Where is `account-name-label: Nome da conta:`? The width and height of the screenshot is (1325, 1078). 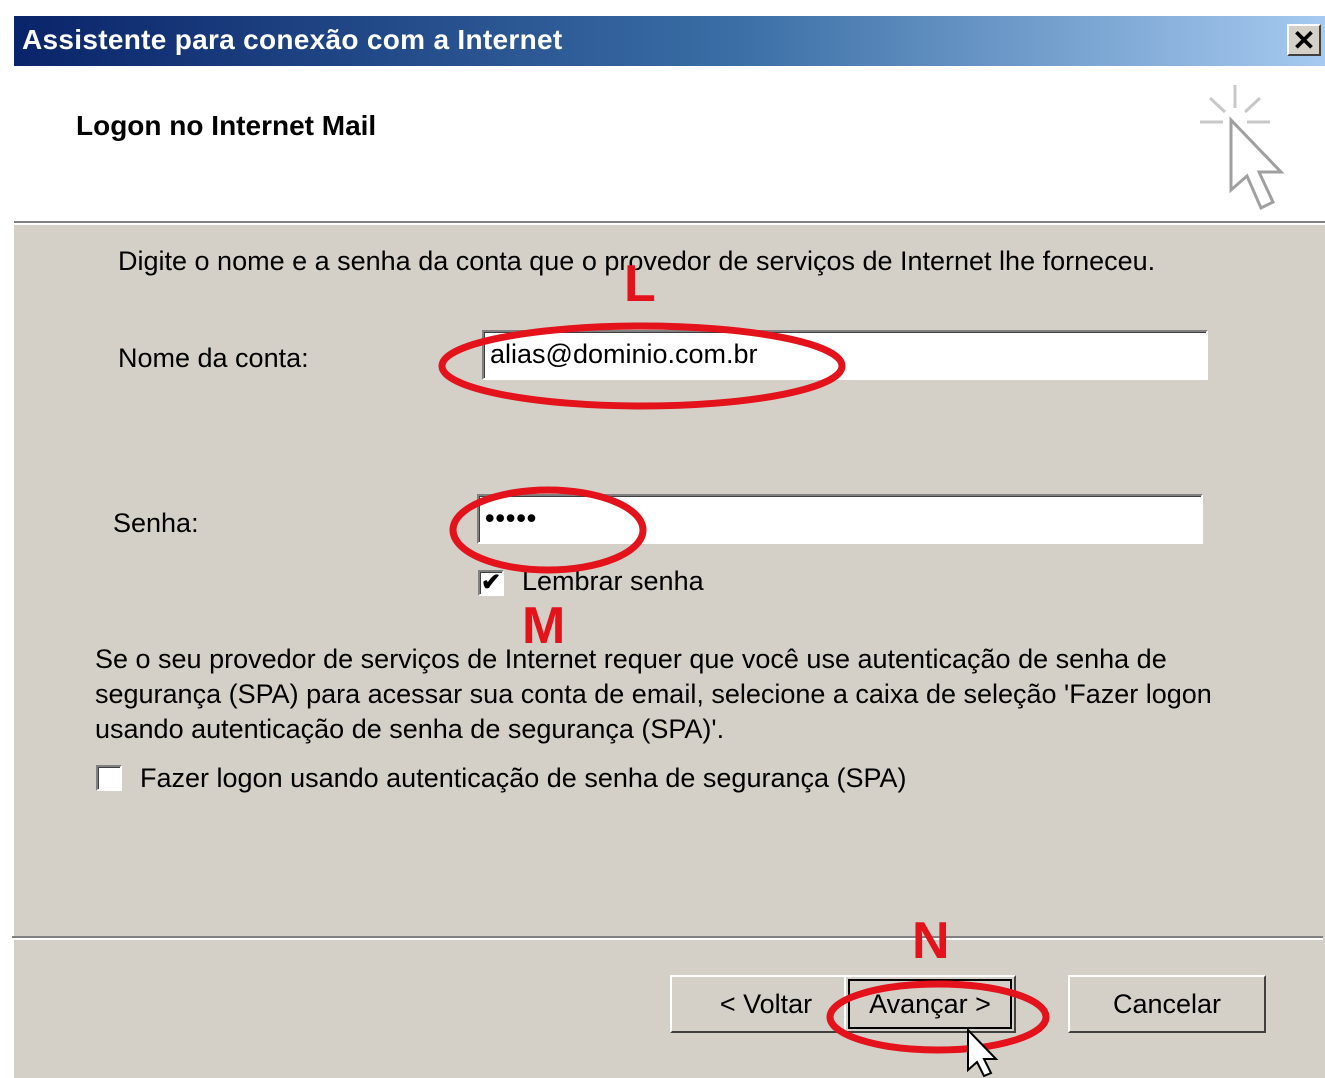 account-name-label: Nome da conta: is located at coordinates (213, 358).